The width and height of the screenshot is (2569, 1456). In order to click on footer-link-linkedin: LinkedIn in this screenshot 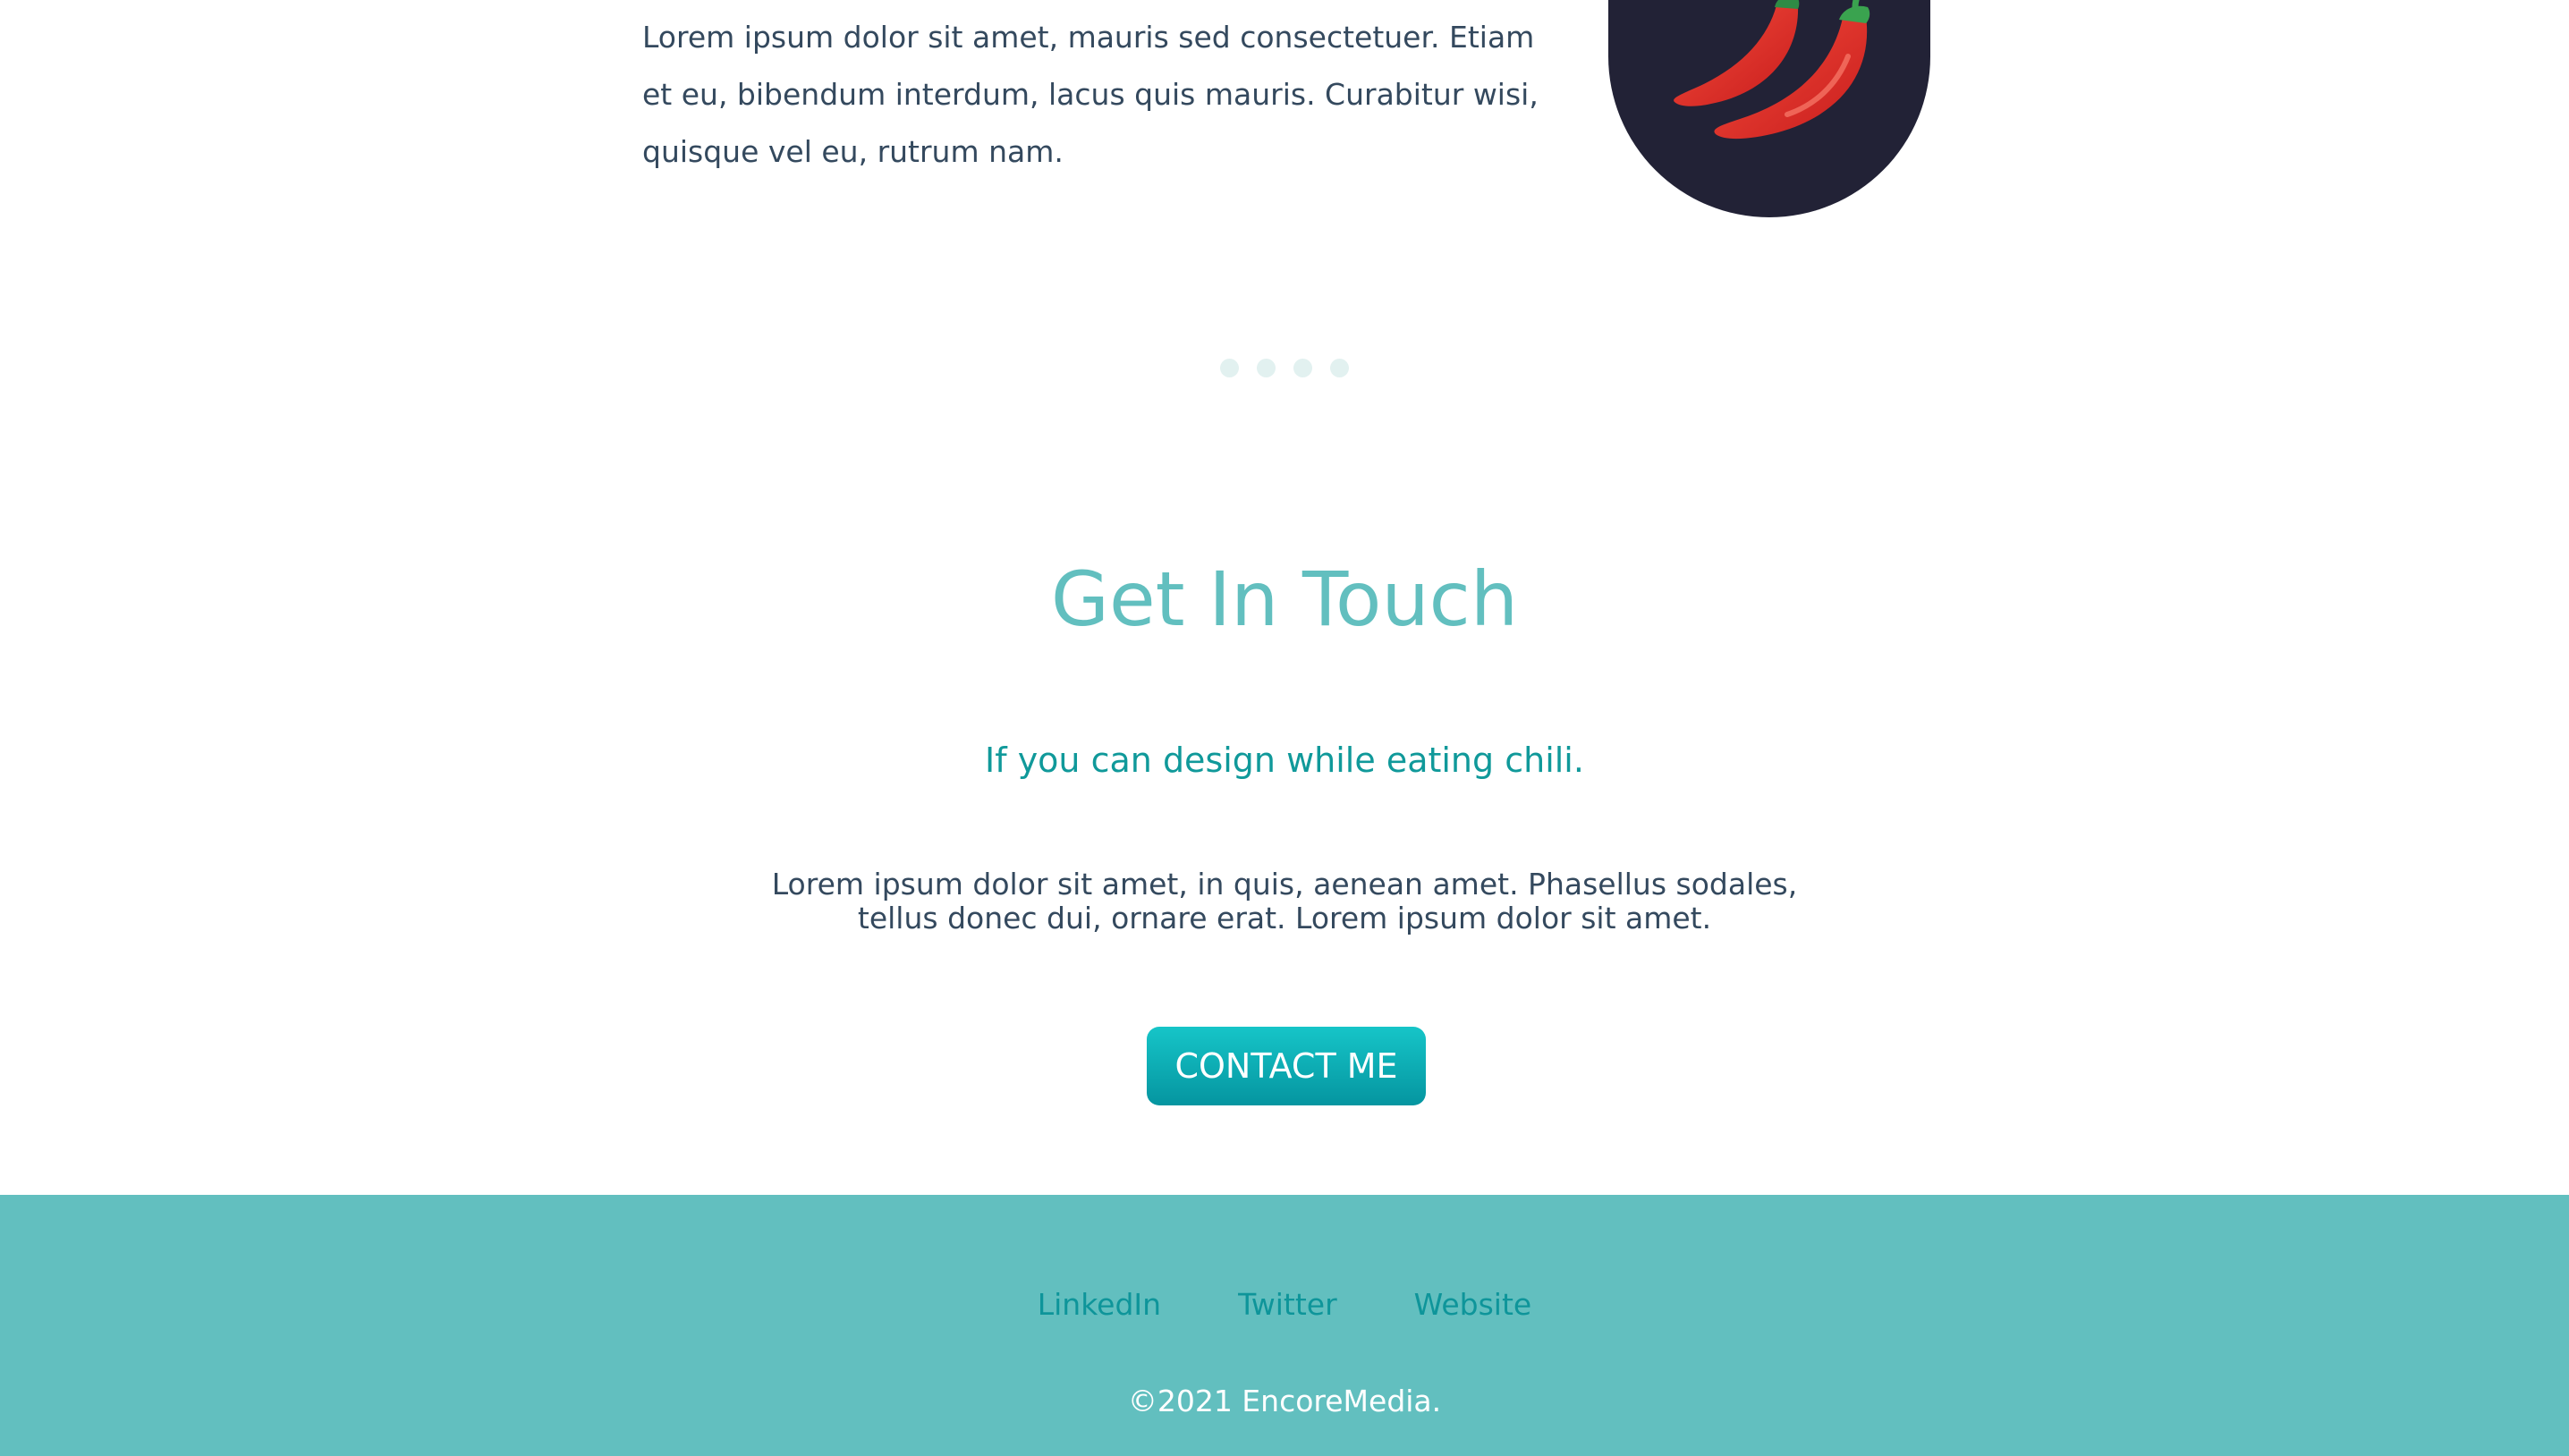, I will do `click(1100, 1304)`.